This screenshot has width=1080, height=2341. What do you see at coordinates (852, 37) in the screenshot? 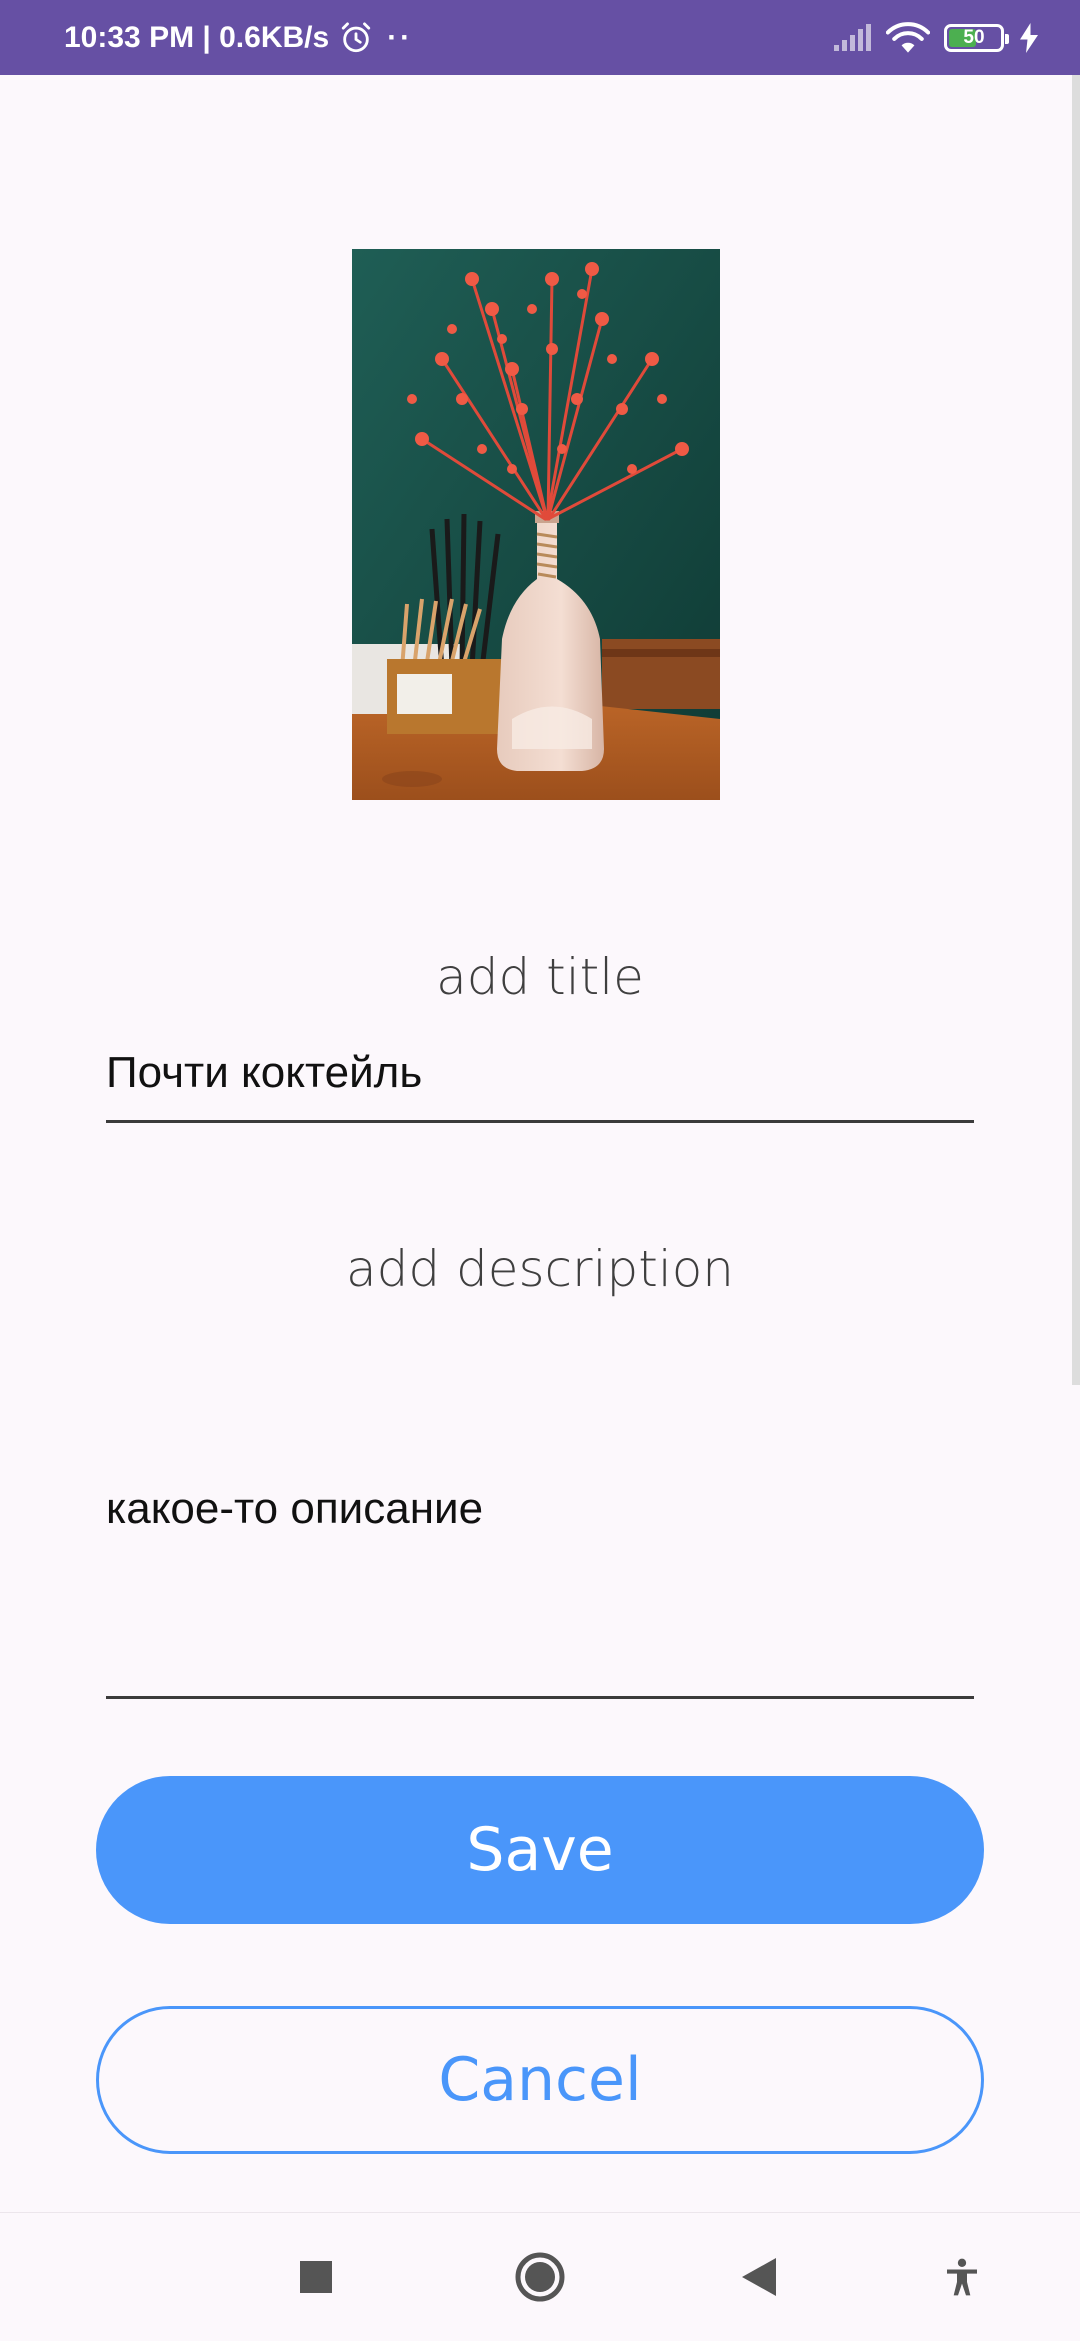
I see `signal-icon` at bounding box center [852, 37].